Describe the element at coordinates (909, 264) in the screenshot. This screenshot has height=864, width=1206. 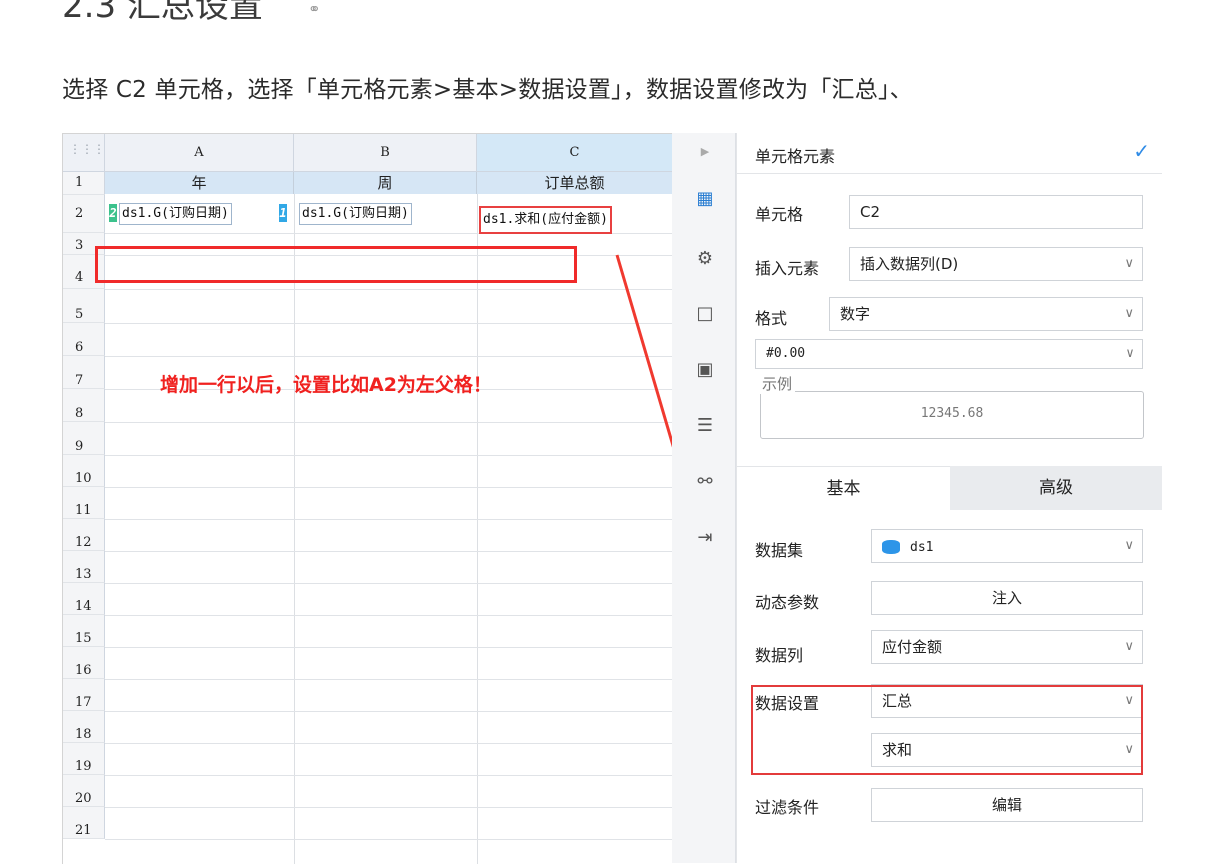
I see `insert-select-value: 插入数据列(D)` at that location.